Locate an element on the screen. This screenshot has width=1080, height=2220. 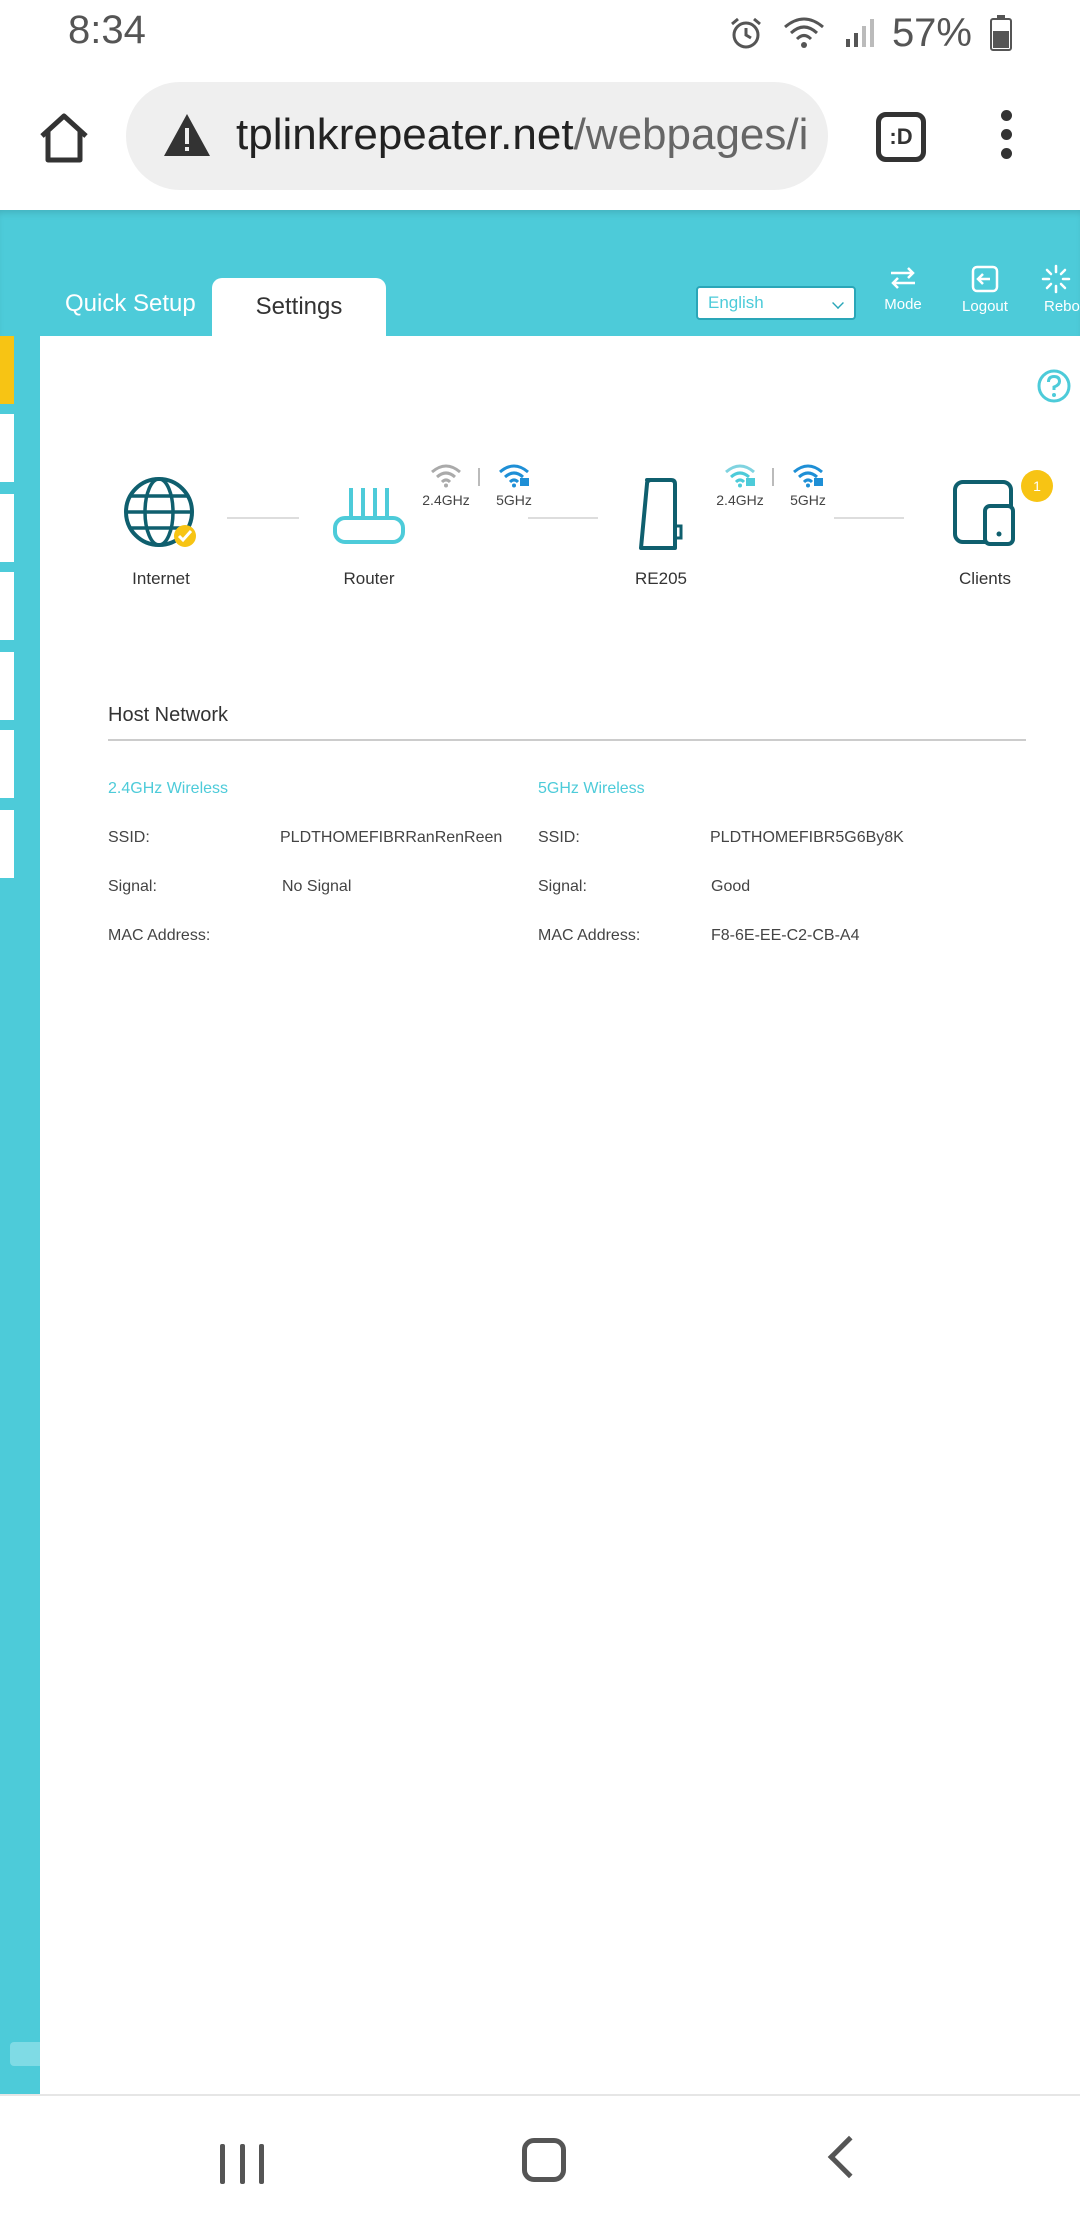
language-value: English is located at coordinates (736, 302).